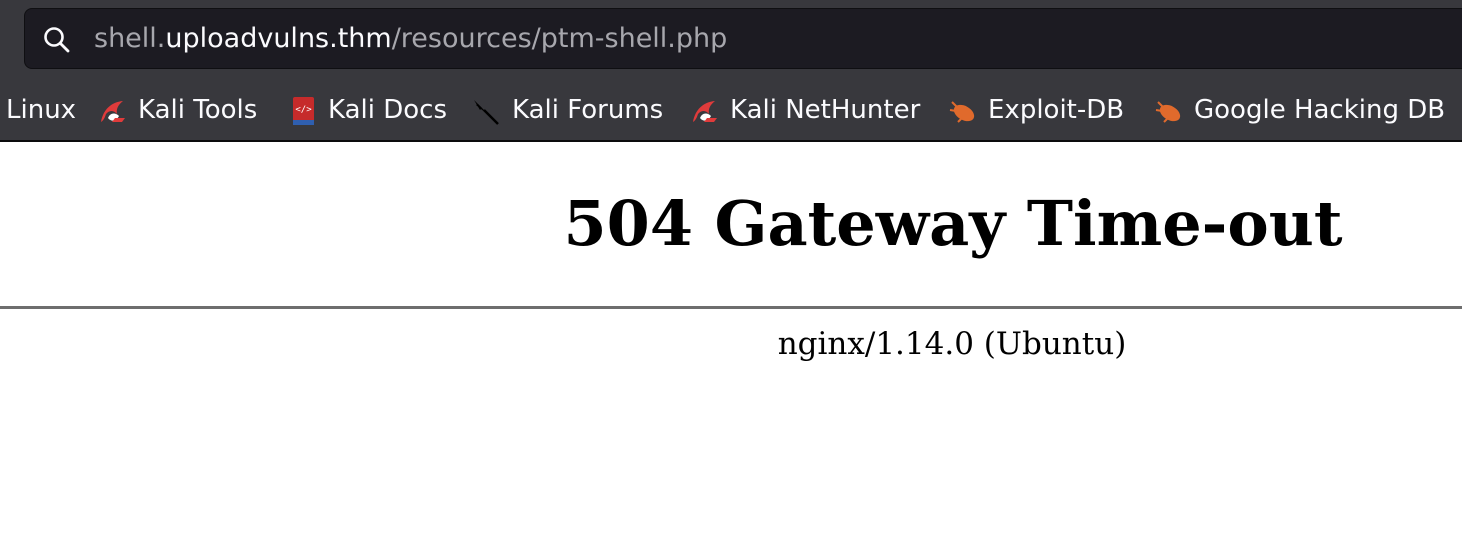  Describe the element at coordinates (1320, 110) in the screenshot. I see `bookmark-label: Google Hacking DB` at that location.